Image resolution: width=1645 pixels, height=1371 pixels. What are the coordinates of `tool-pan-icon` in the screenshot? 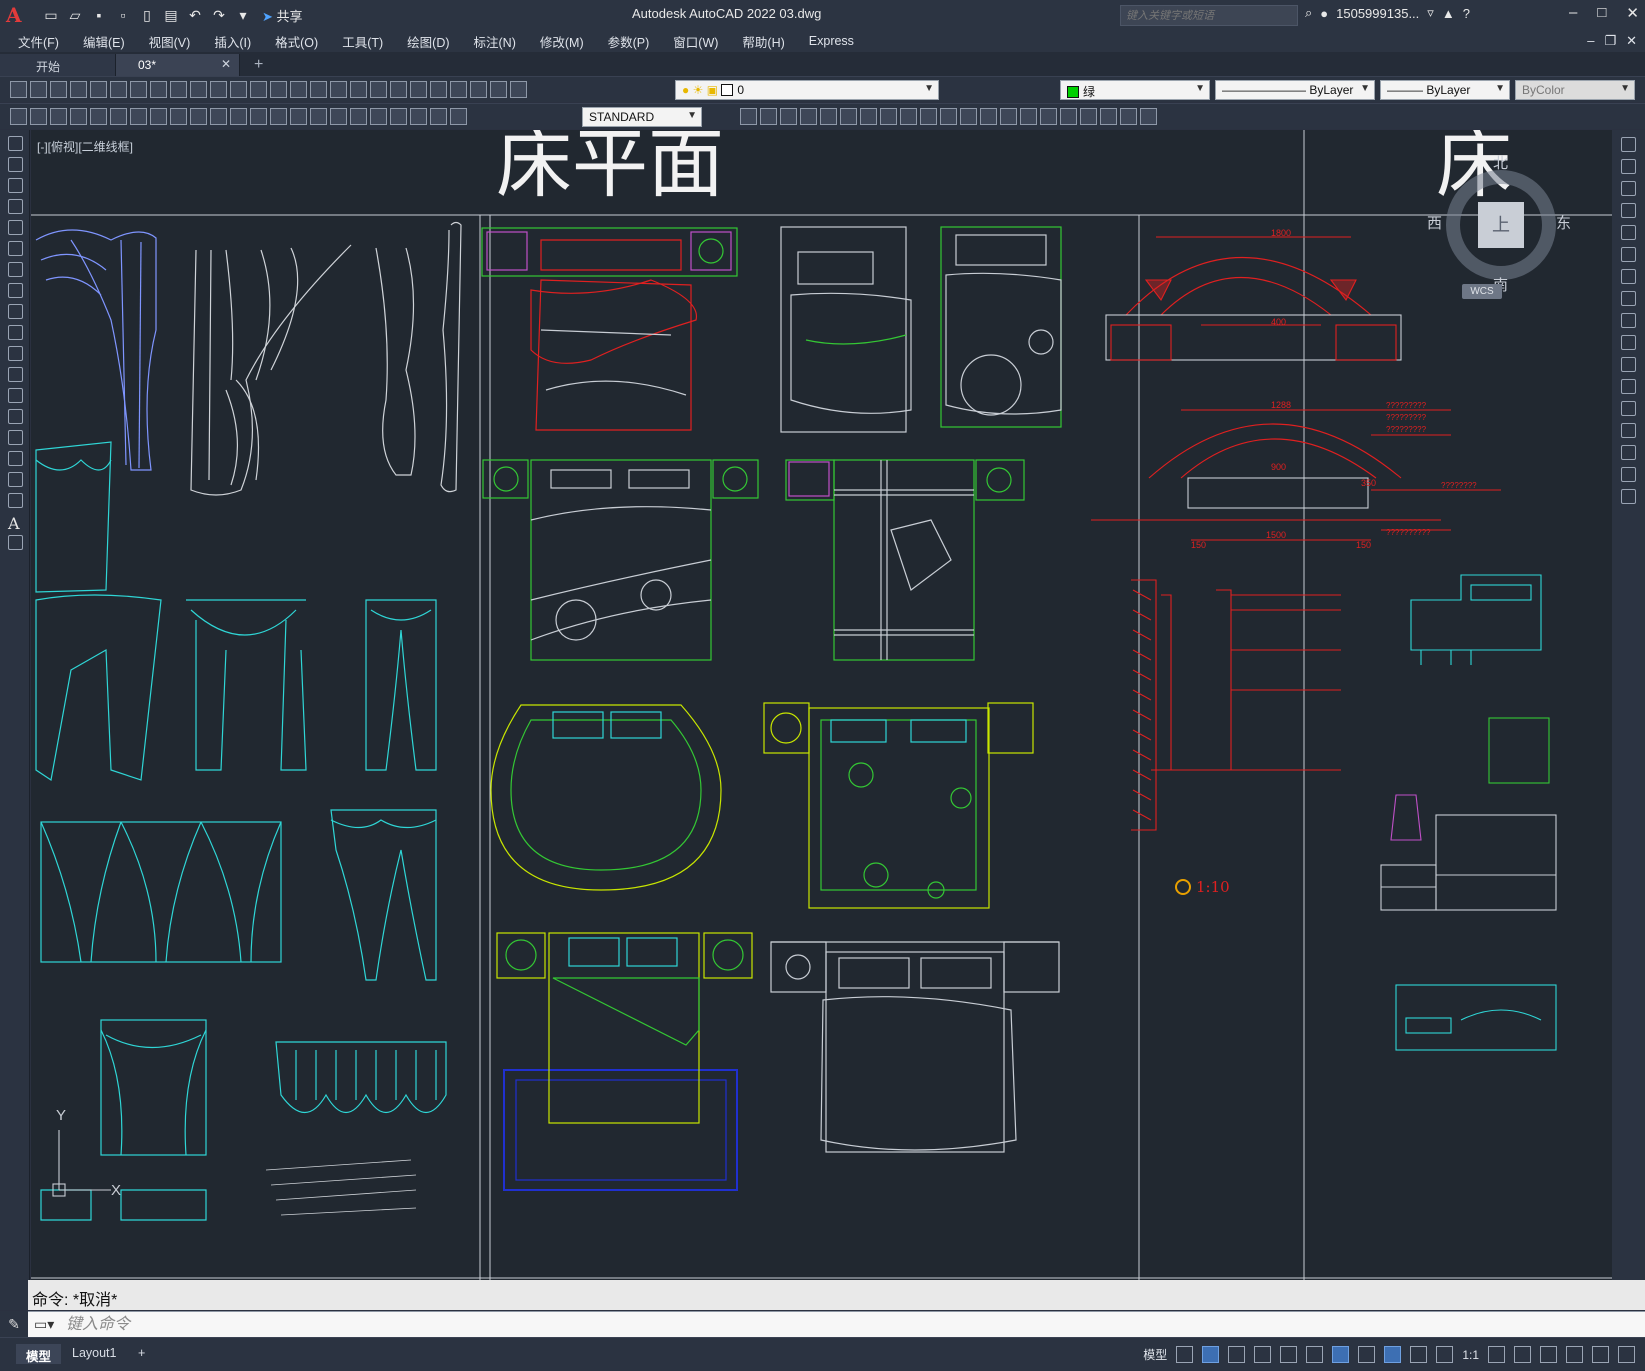 It's located at (298, 89).